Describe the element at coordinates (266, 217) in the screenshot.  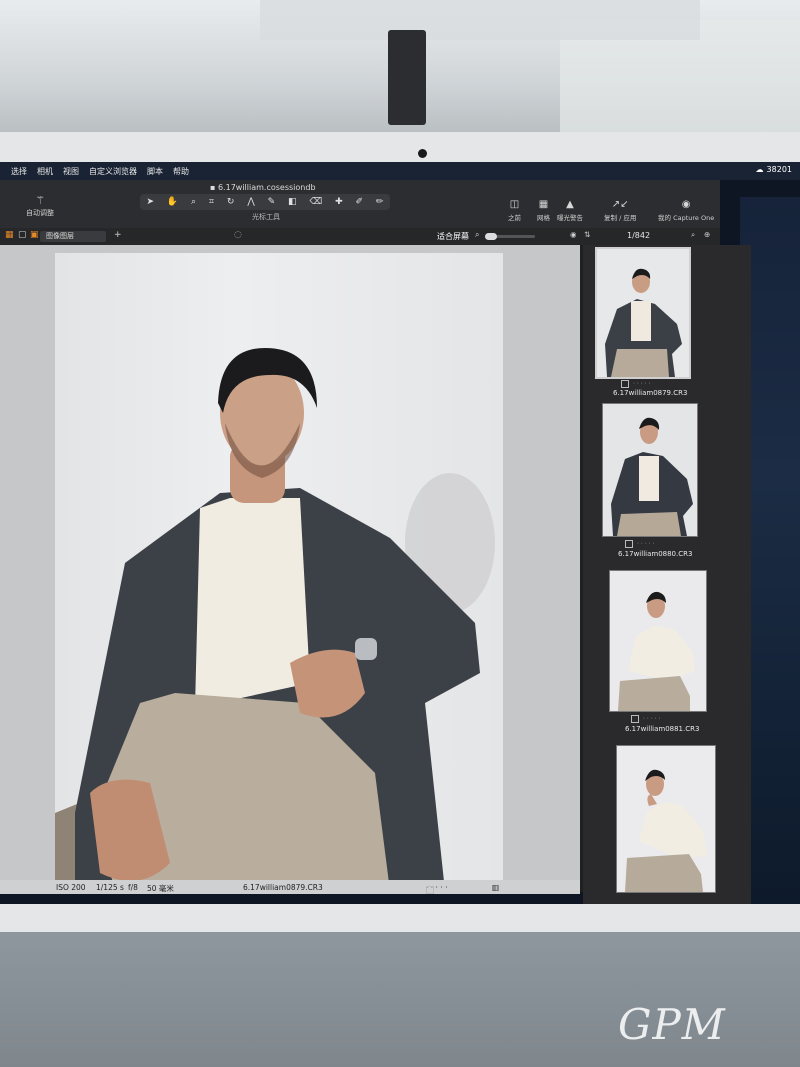
I see `cursor-tools-label: 光标工具` at that location.